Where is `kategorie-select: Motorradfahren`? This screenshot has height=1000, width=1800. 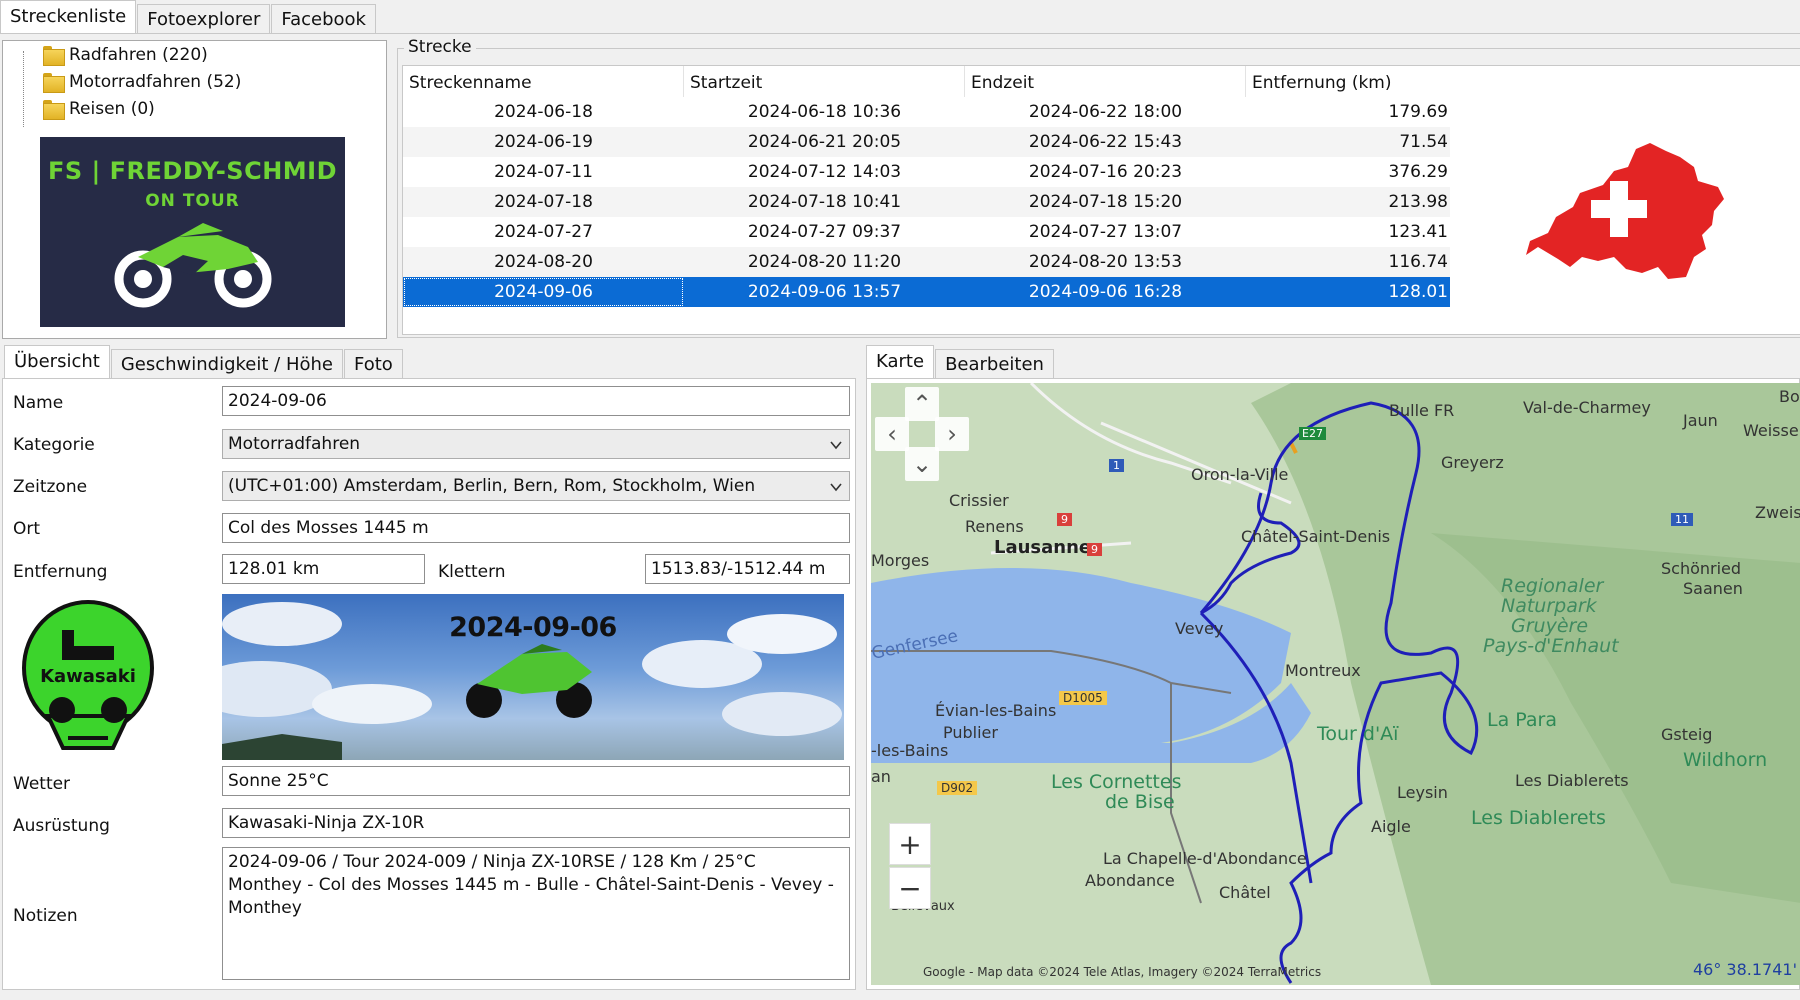 kategorie-select: Motorradfahren is located at coordinates (536, 444).